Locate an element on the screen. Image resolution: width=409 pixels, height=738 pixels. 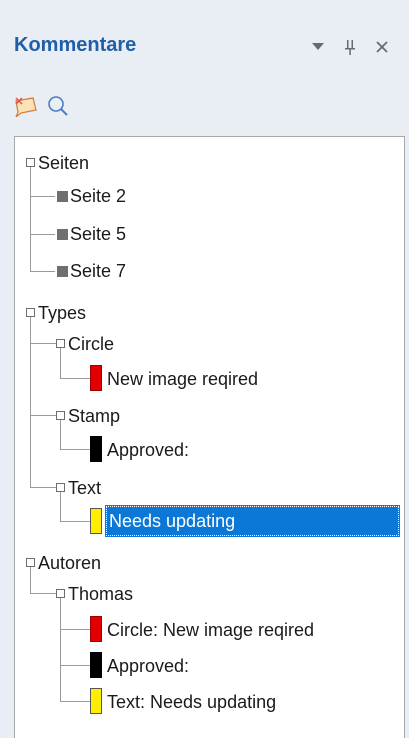
search-icon is located at coordinates (58, 106).